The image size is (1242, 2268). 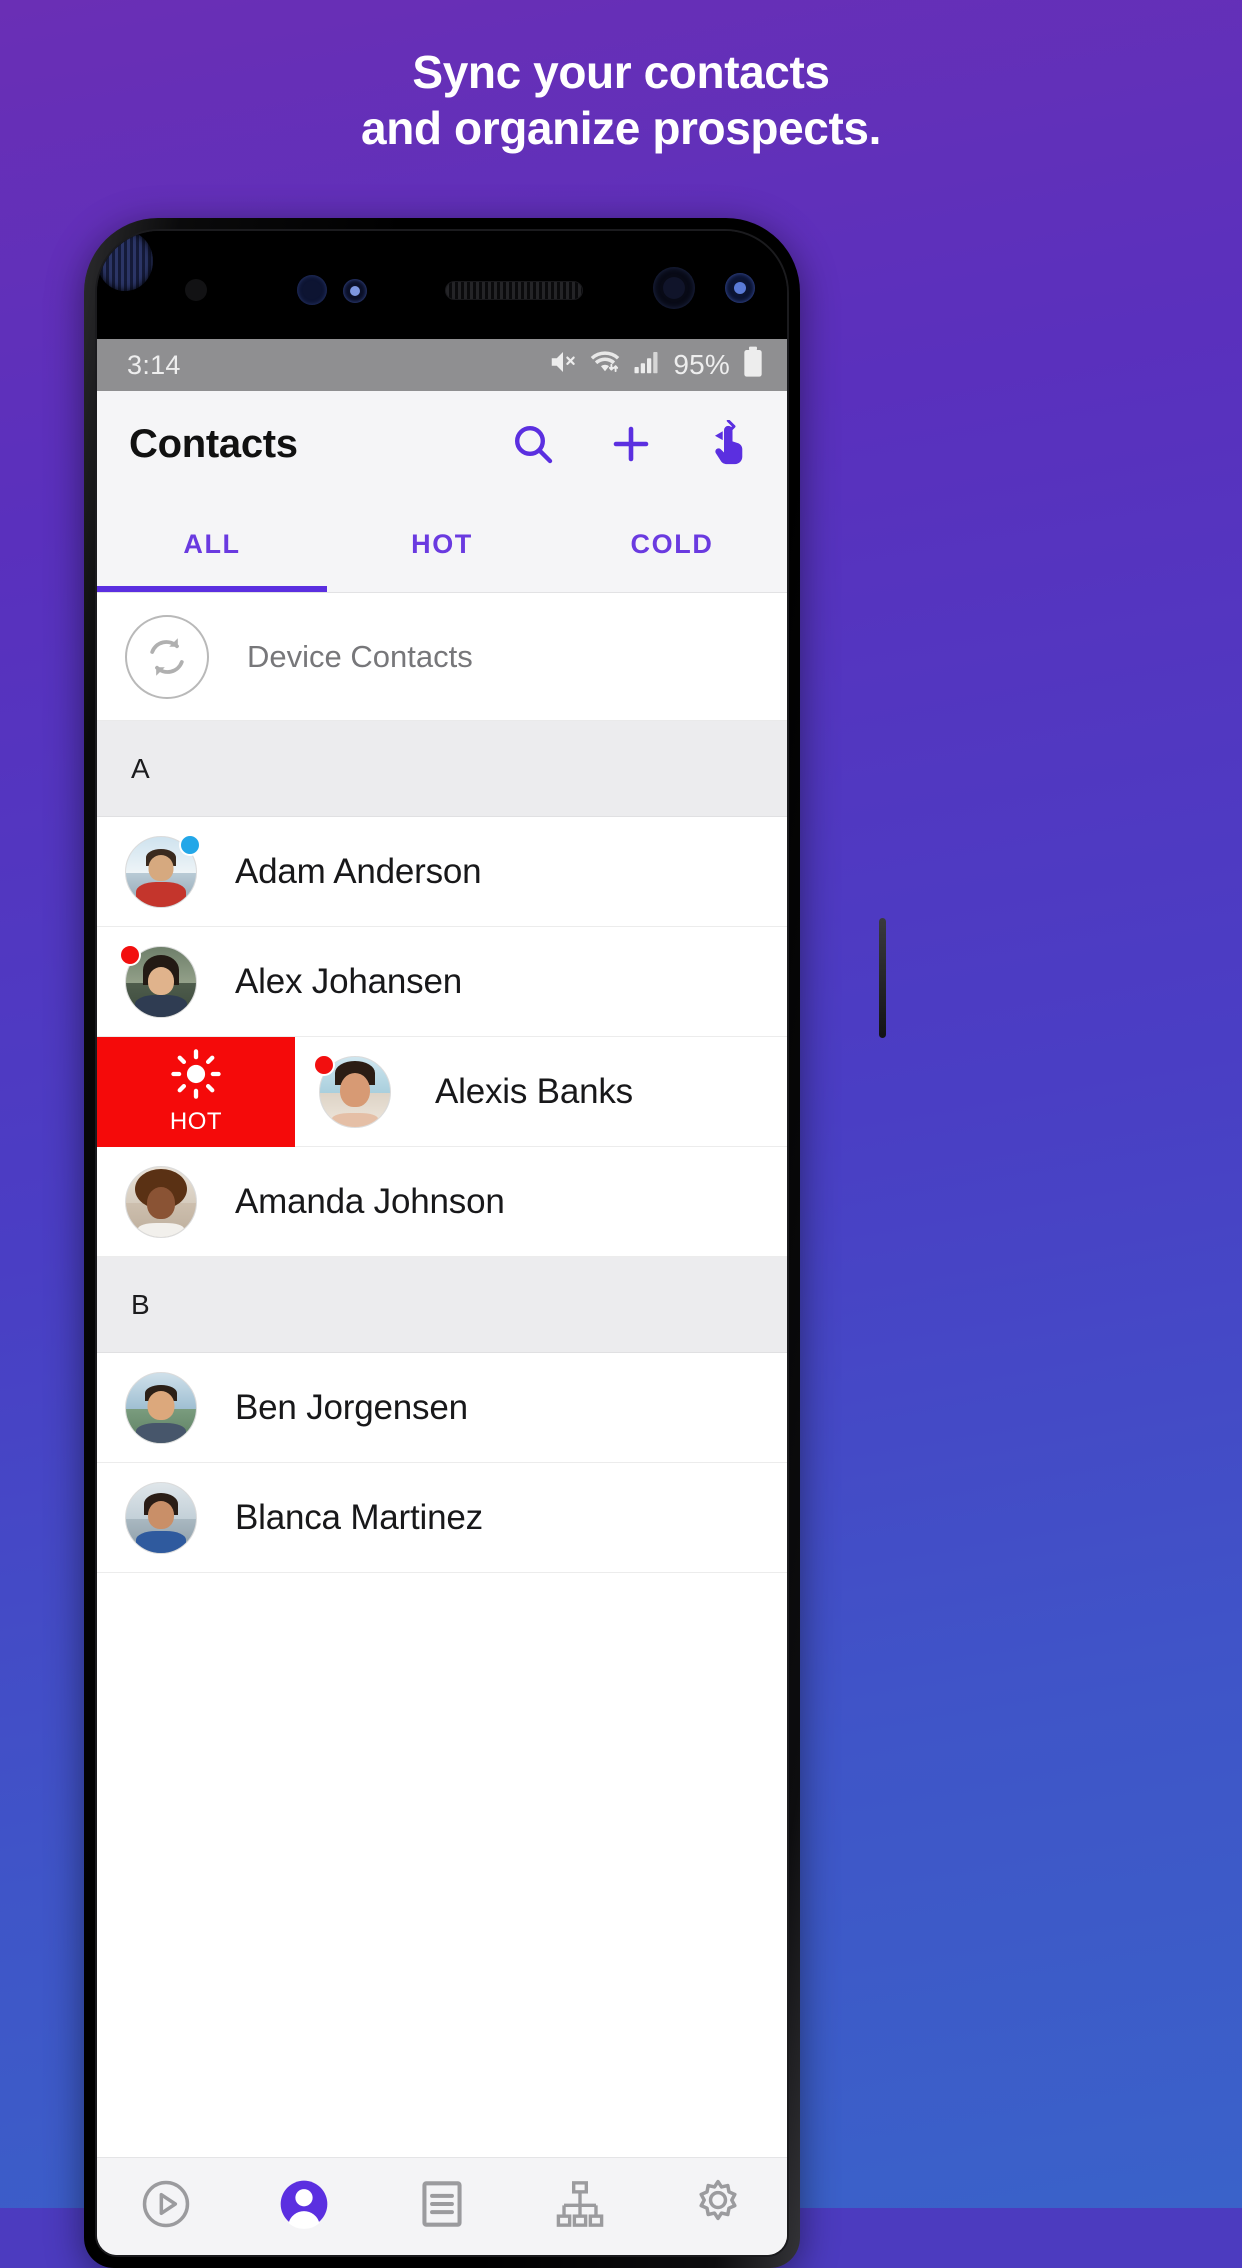 What do you see at coordinates (196, 1121) in the screenshot?
I see `swipe-hot-action-label: HOT` at bounding box center [196, 1121].